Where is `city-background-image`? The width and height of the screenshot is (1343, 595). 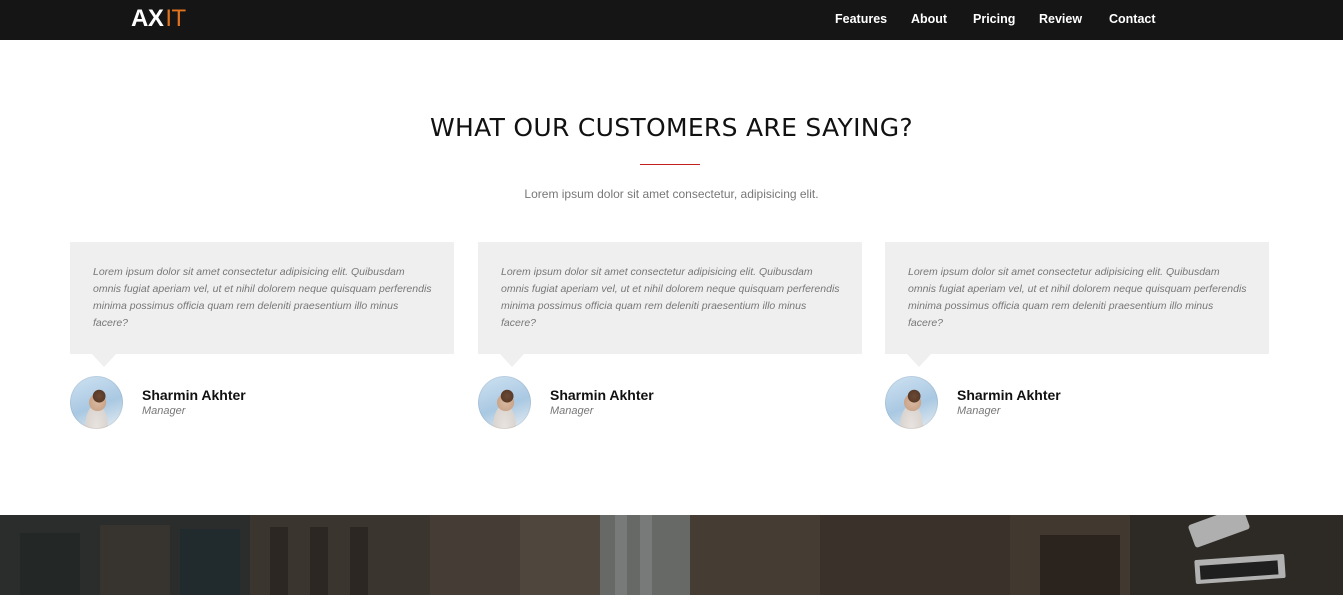 city-background-image is located at coordinates (671, 555).